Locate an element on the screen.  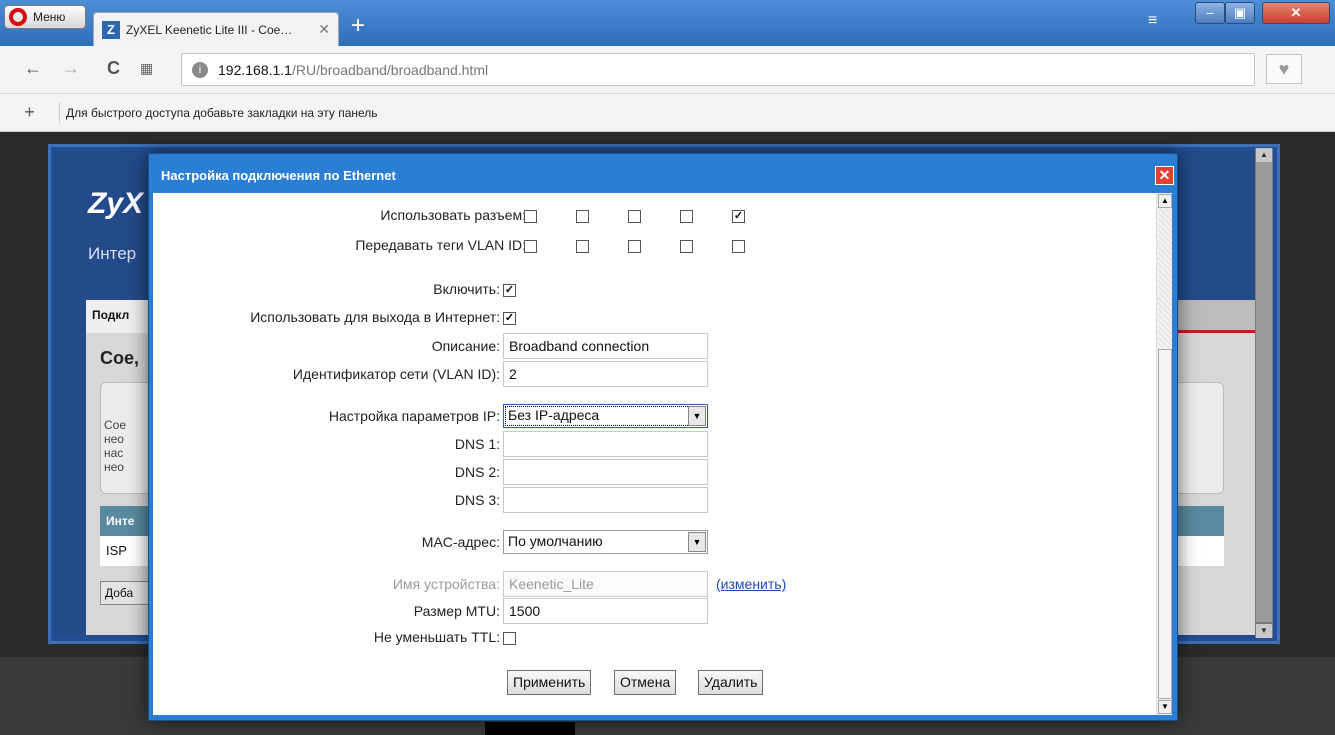
back-icon: ← is located at coordinates (33, 68).